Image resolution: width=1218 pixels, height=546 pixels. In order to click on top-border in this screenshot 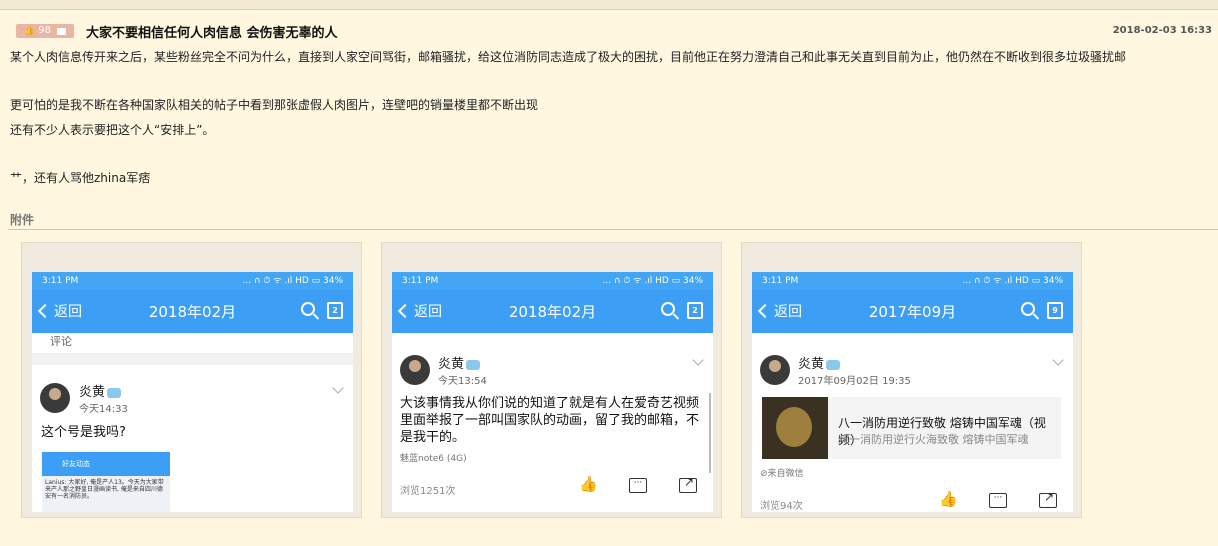, I will do `click(609, 5)`.